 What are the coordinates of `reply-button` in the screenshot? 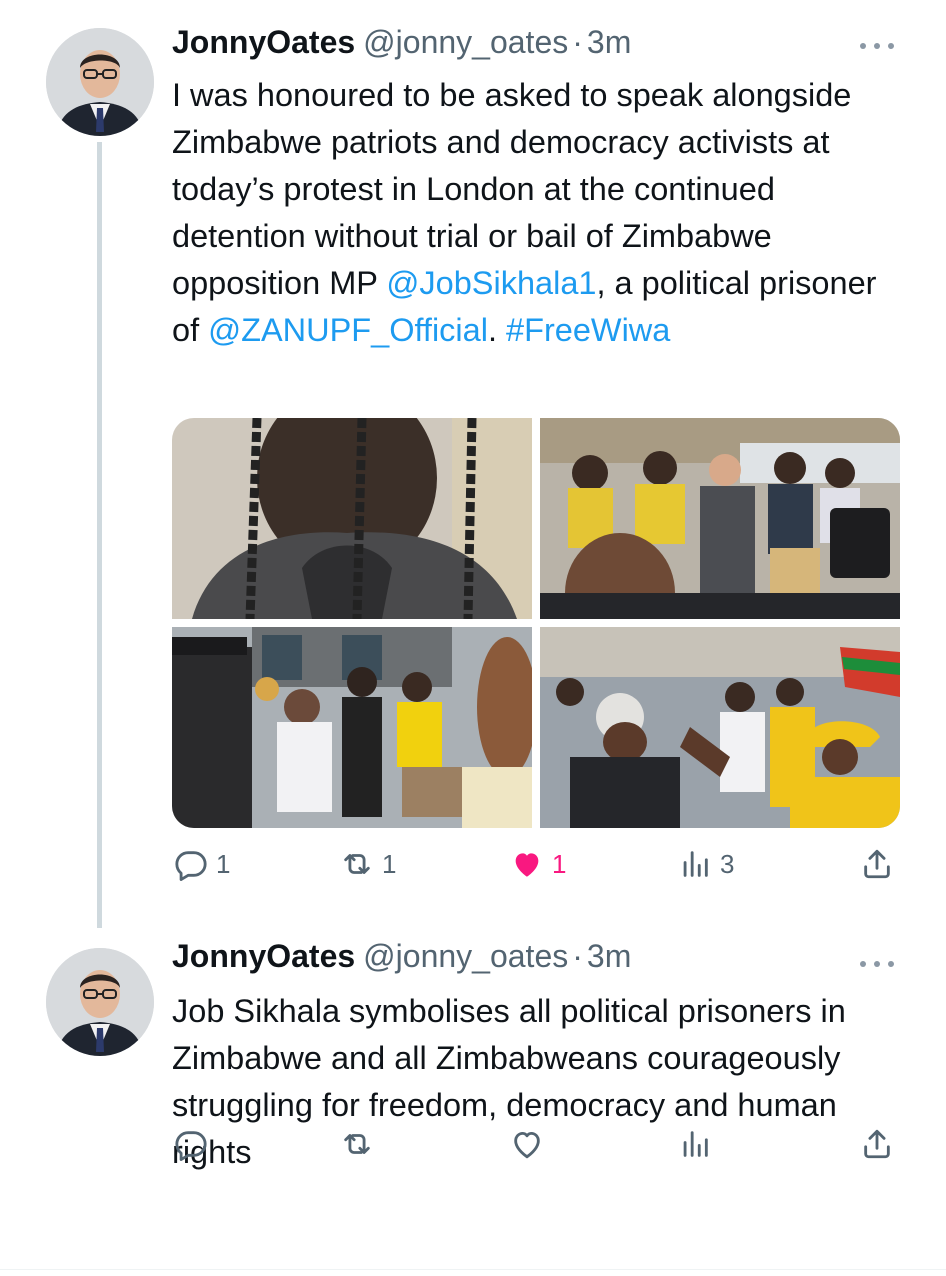 It's located at (191, 1144).